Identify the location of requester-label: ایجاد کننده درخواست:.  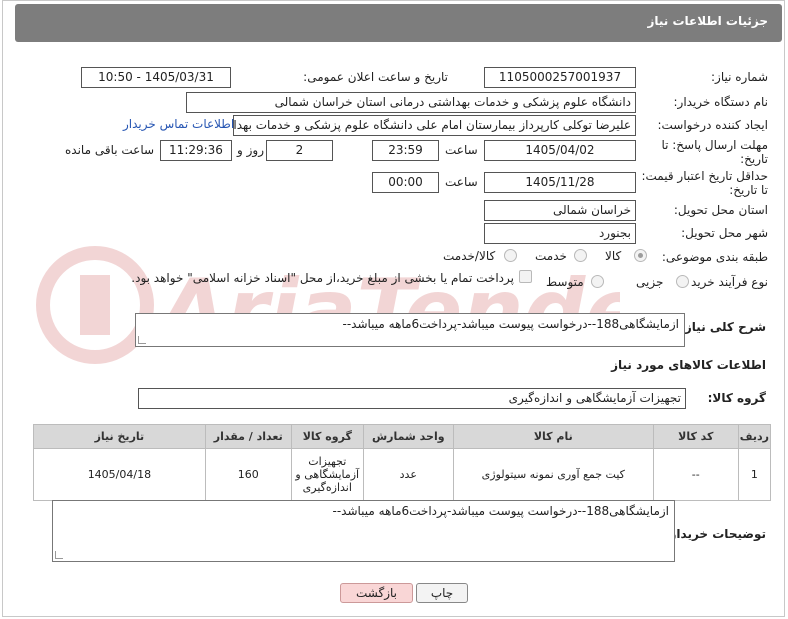
(712, 125).